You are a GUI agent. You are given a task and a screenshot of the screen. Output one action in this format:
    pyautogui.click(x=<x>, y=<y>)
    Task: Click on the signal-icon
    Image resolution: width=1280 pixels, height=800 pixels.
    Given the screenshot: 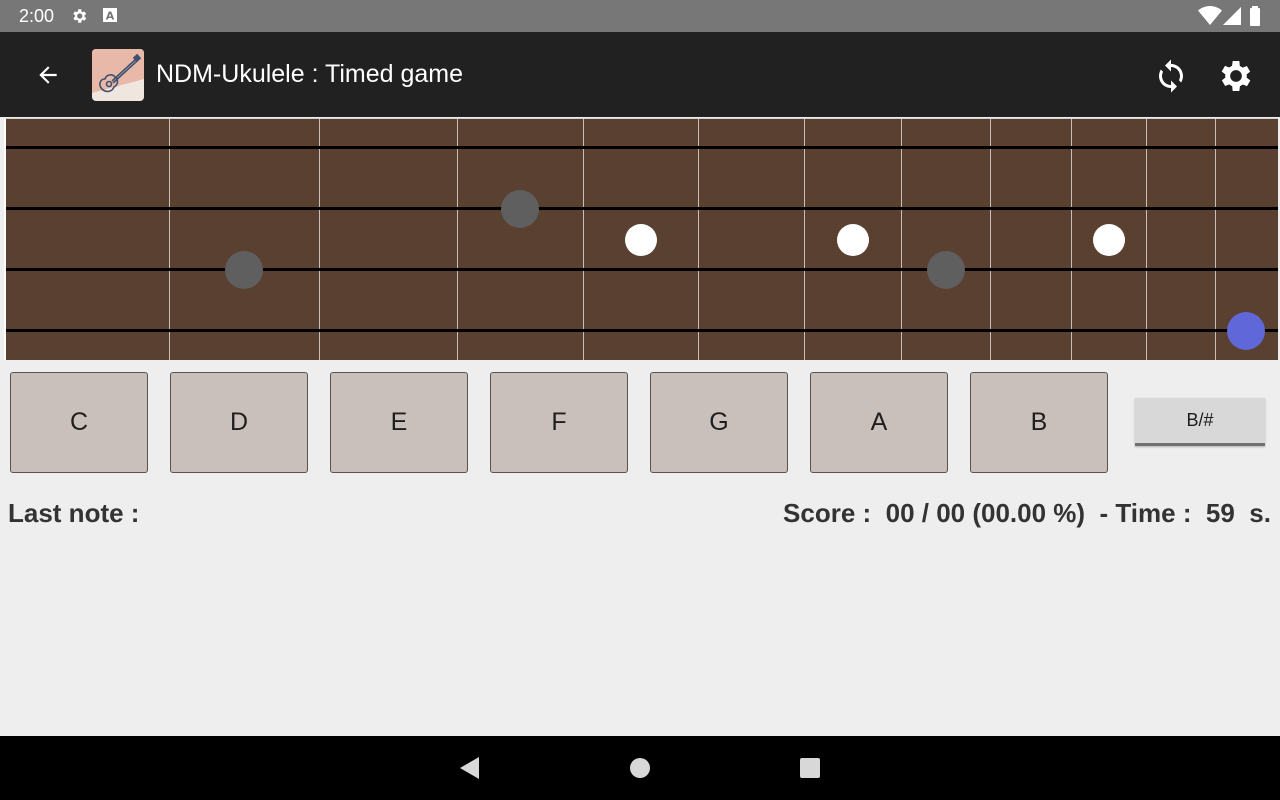 What is the action you would take?
    pyautogui.click(x=1232, y=18)
    